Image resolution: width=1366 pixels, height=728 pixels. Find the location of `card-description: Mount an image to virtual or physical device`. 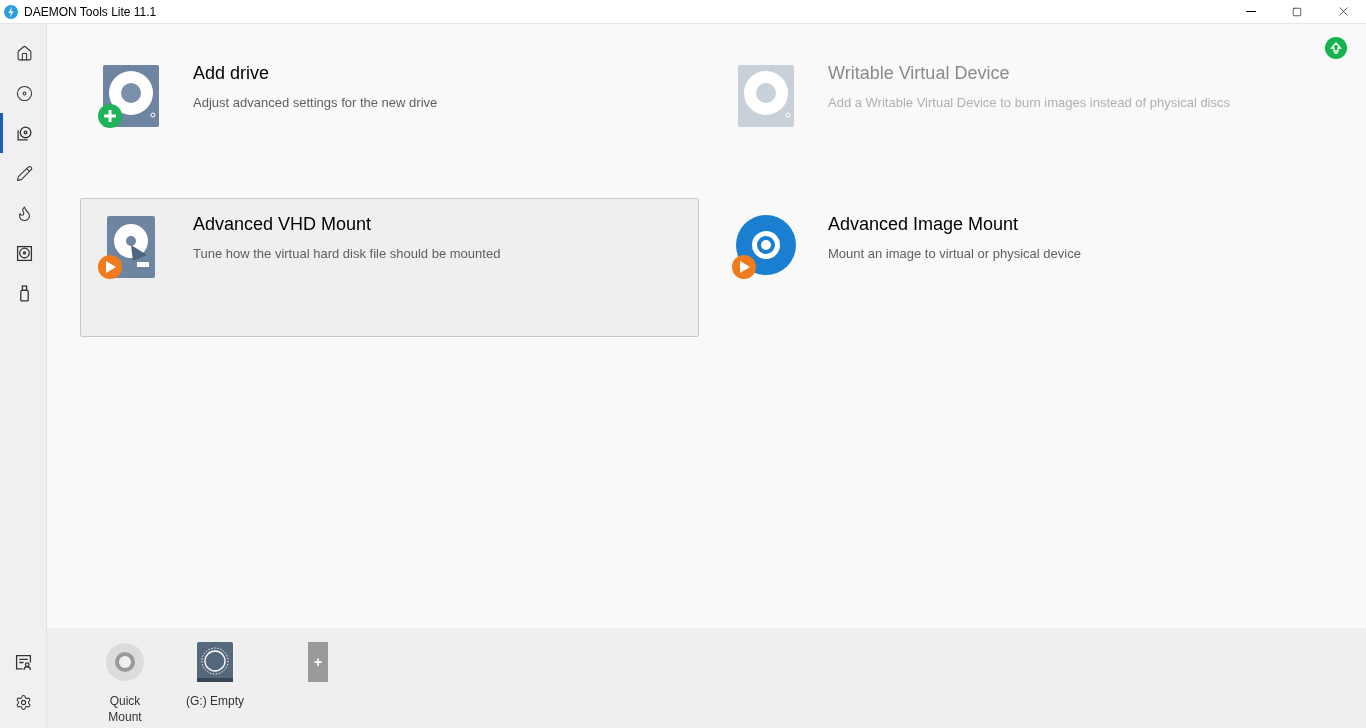

card-description: Mount an image to virtual or physical device is located at coordinates (954, 254).